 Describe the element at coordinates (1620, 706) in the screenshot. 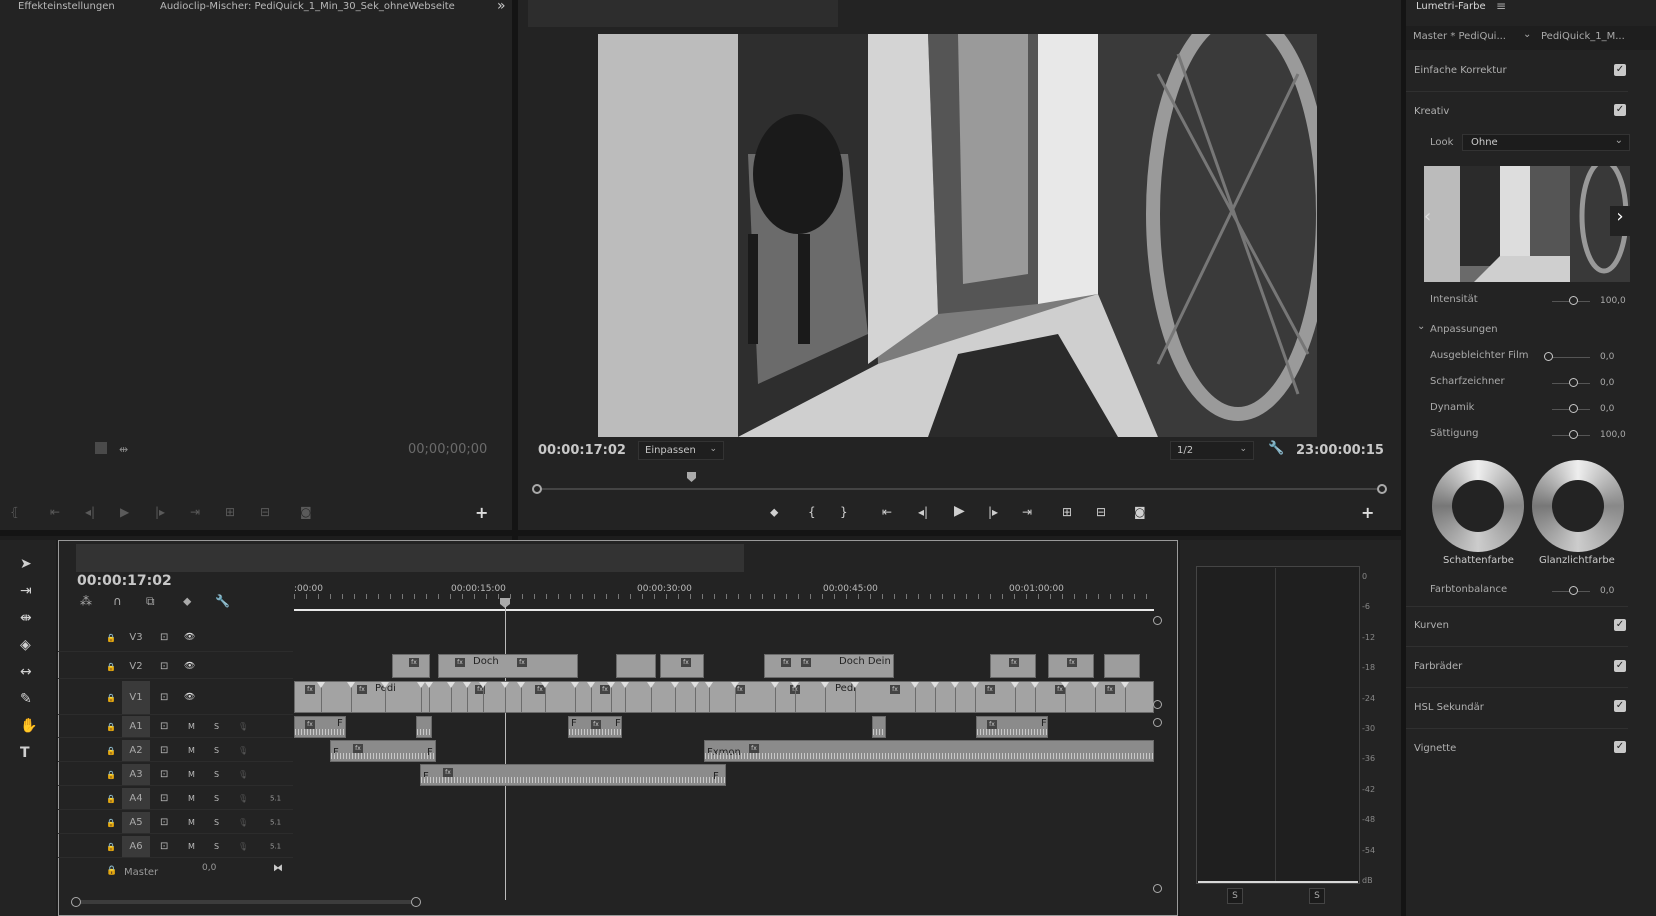

I see `hsl-secondary-checkbox: ✓` at that location.